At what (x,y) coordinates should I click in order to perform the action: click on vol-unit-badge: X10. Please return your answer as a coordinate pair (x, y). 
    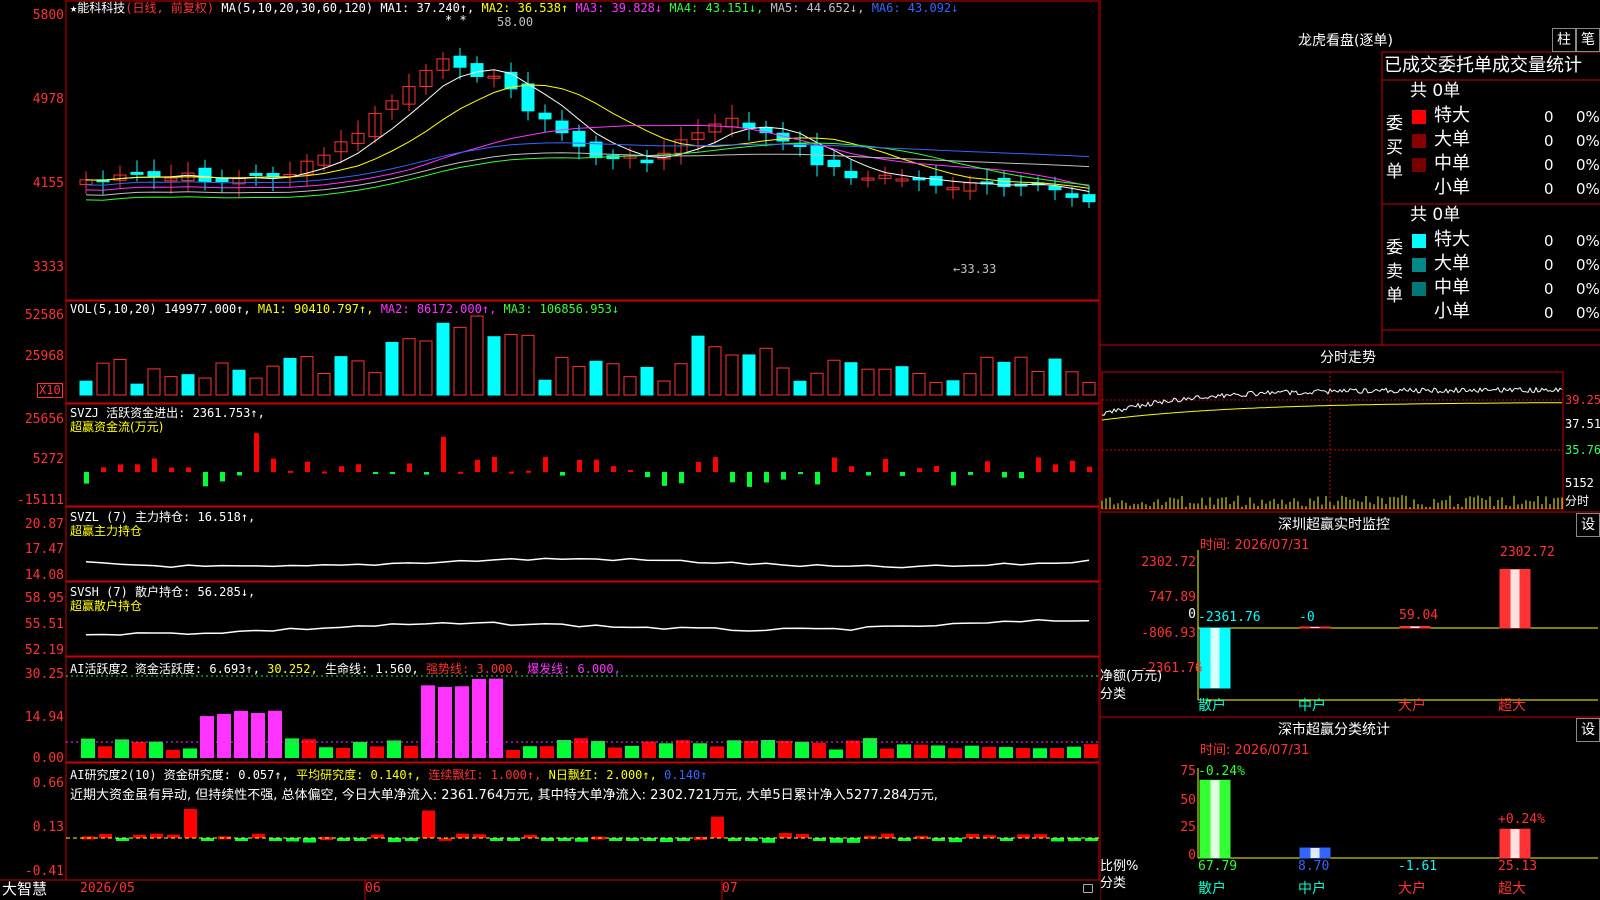
    Looking at the image, I should click on (50, 390).